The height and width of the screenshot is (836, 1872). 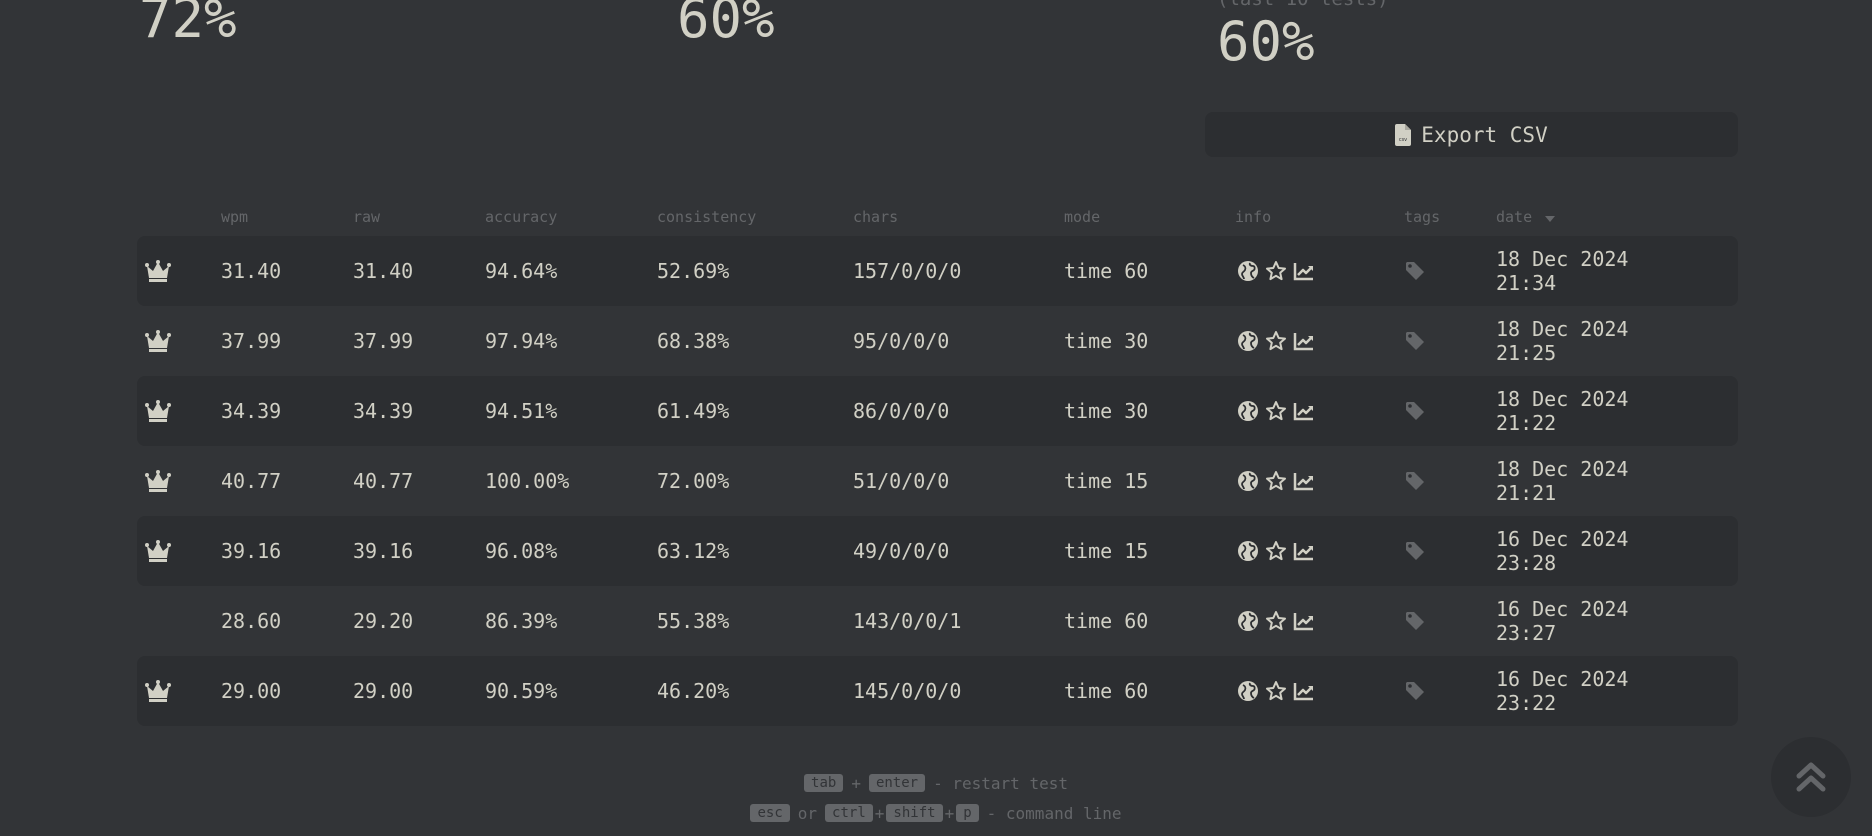 What do you see at coordinates (383, 411) in the screenshot?
I see `cell-raw: 34.39` at bounding box center [383, 411].